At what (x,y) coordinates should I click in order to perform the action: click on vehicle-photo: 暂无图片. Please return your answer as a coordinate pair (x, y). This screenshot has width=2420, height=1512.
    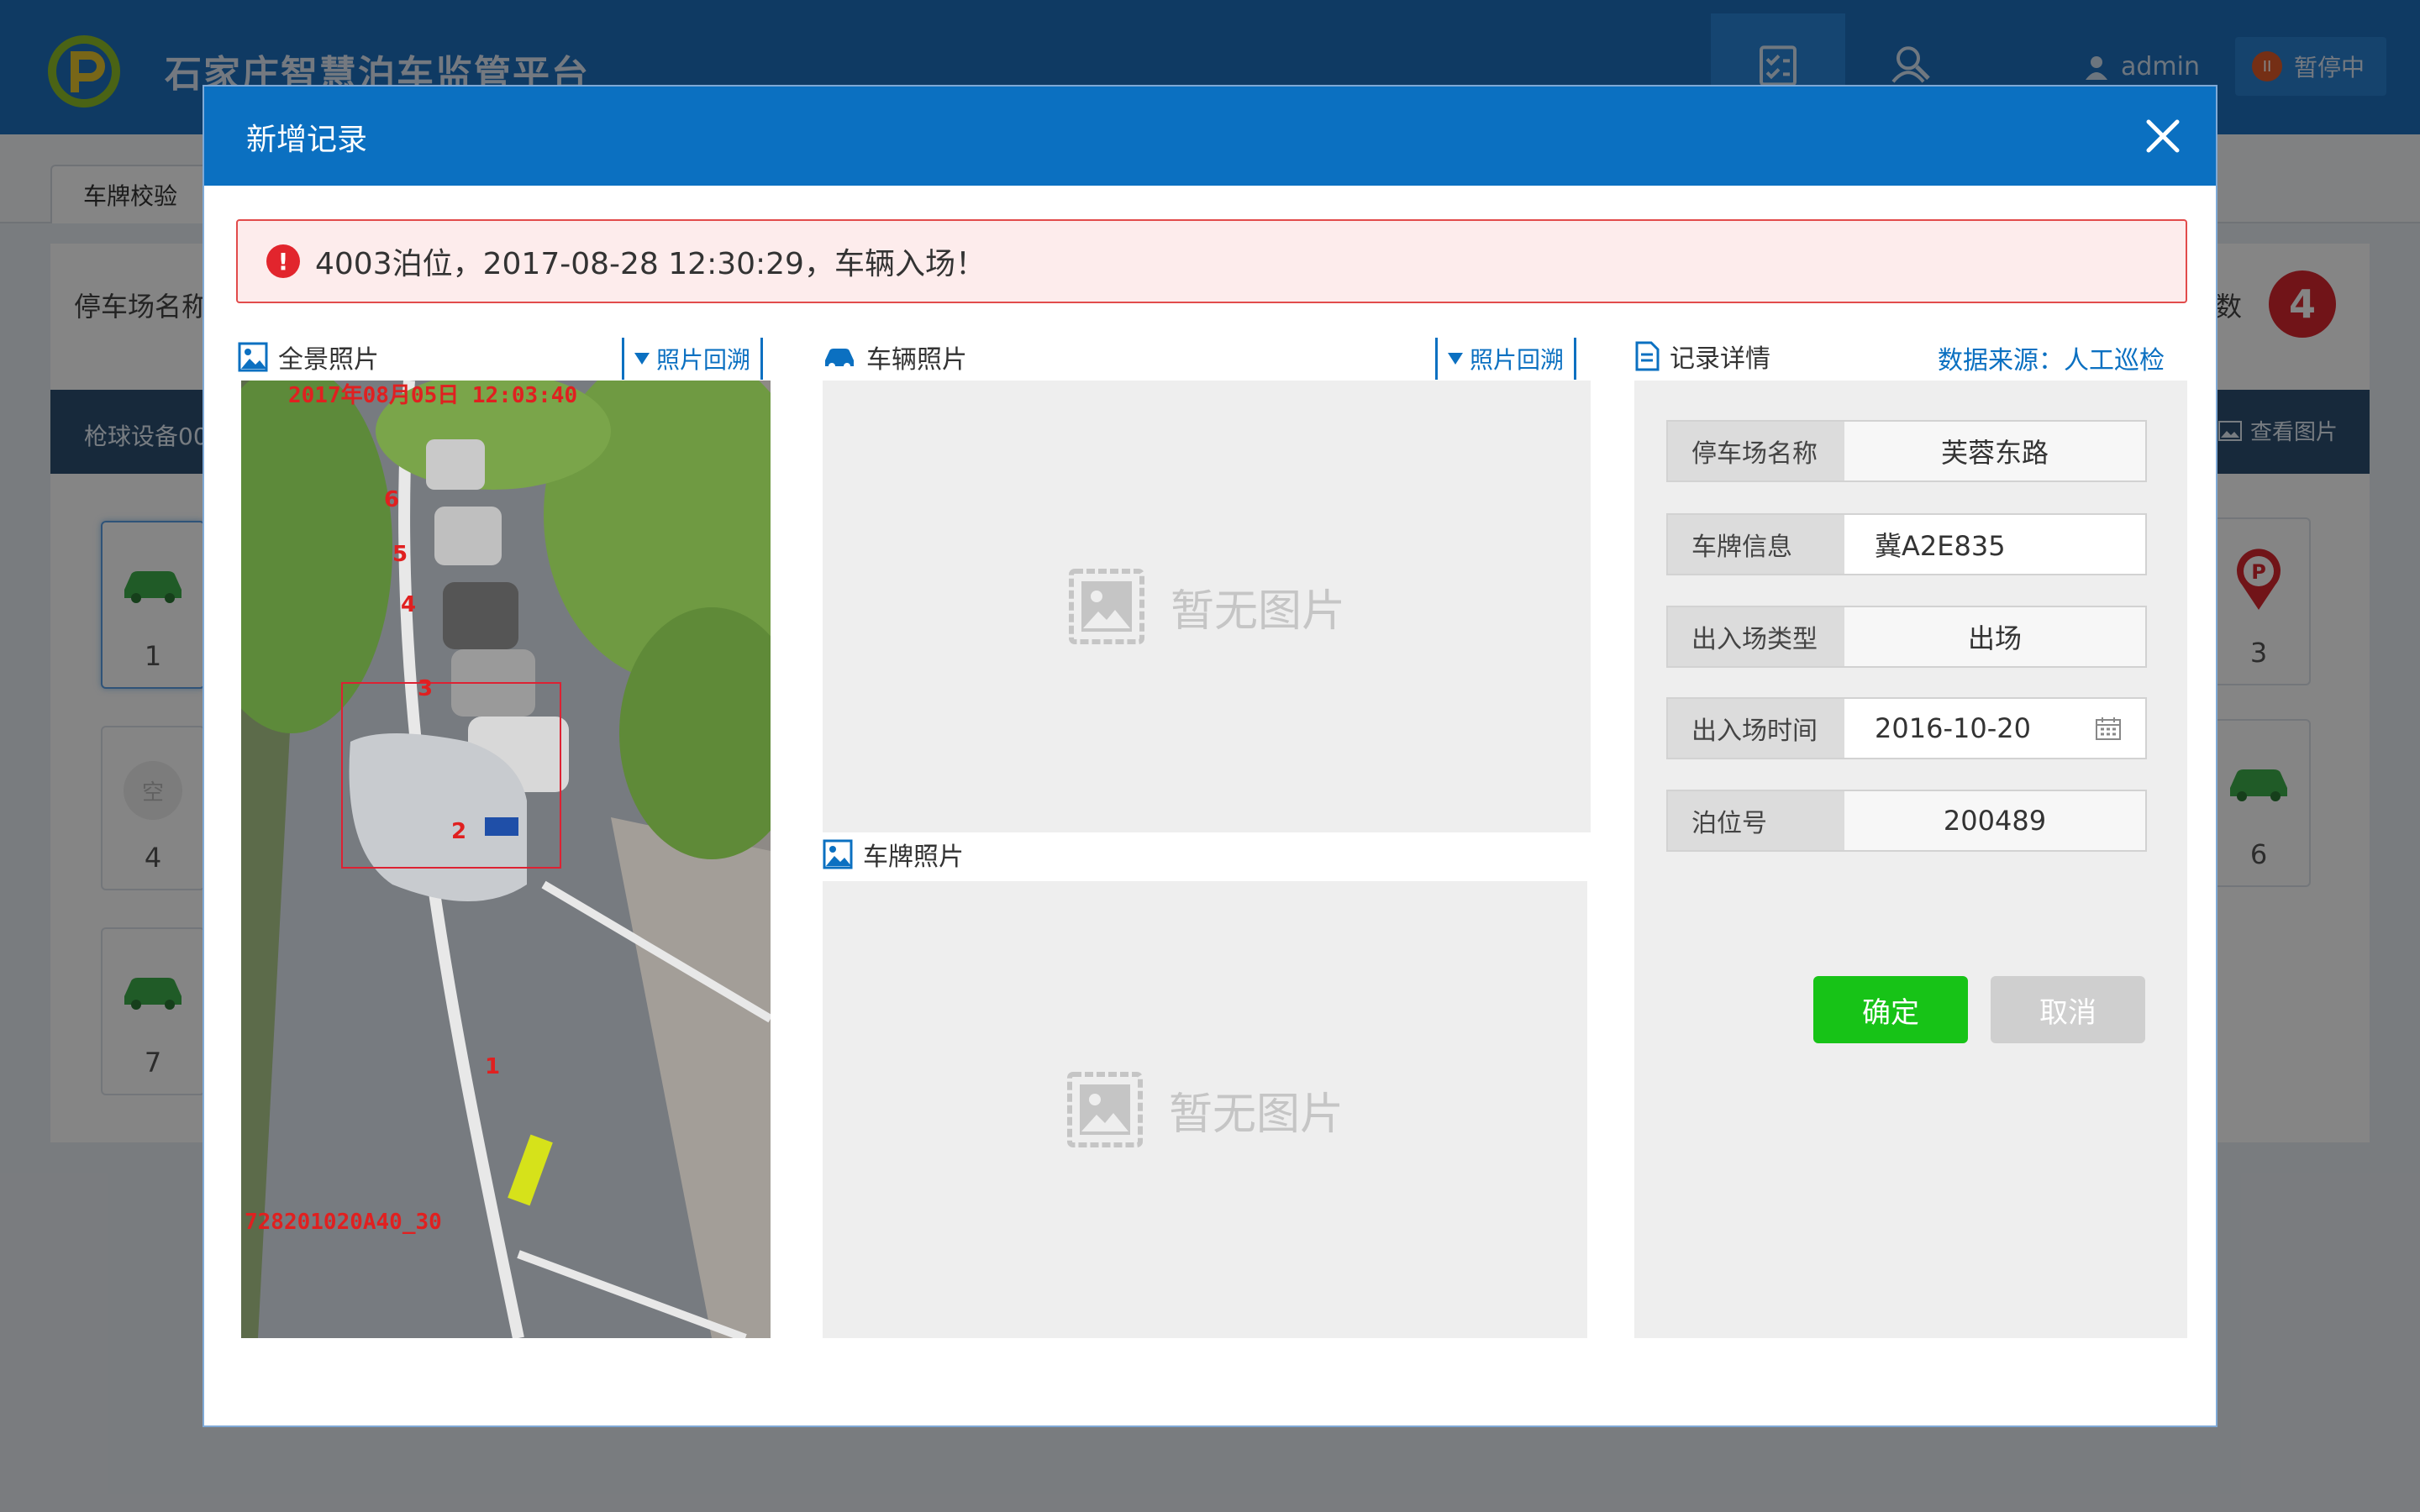
    Looking at the image, I should click on (1207, 606).